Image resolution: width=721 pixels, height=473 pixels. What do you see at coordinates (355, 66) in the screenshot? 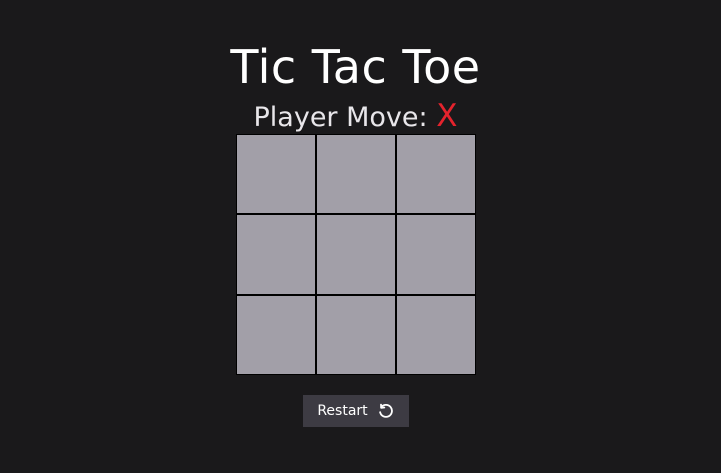
I see `page-title: Tic Tac Toe` at bounding box center [355, 66].